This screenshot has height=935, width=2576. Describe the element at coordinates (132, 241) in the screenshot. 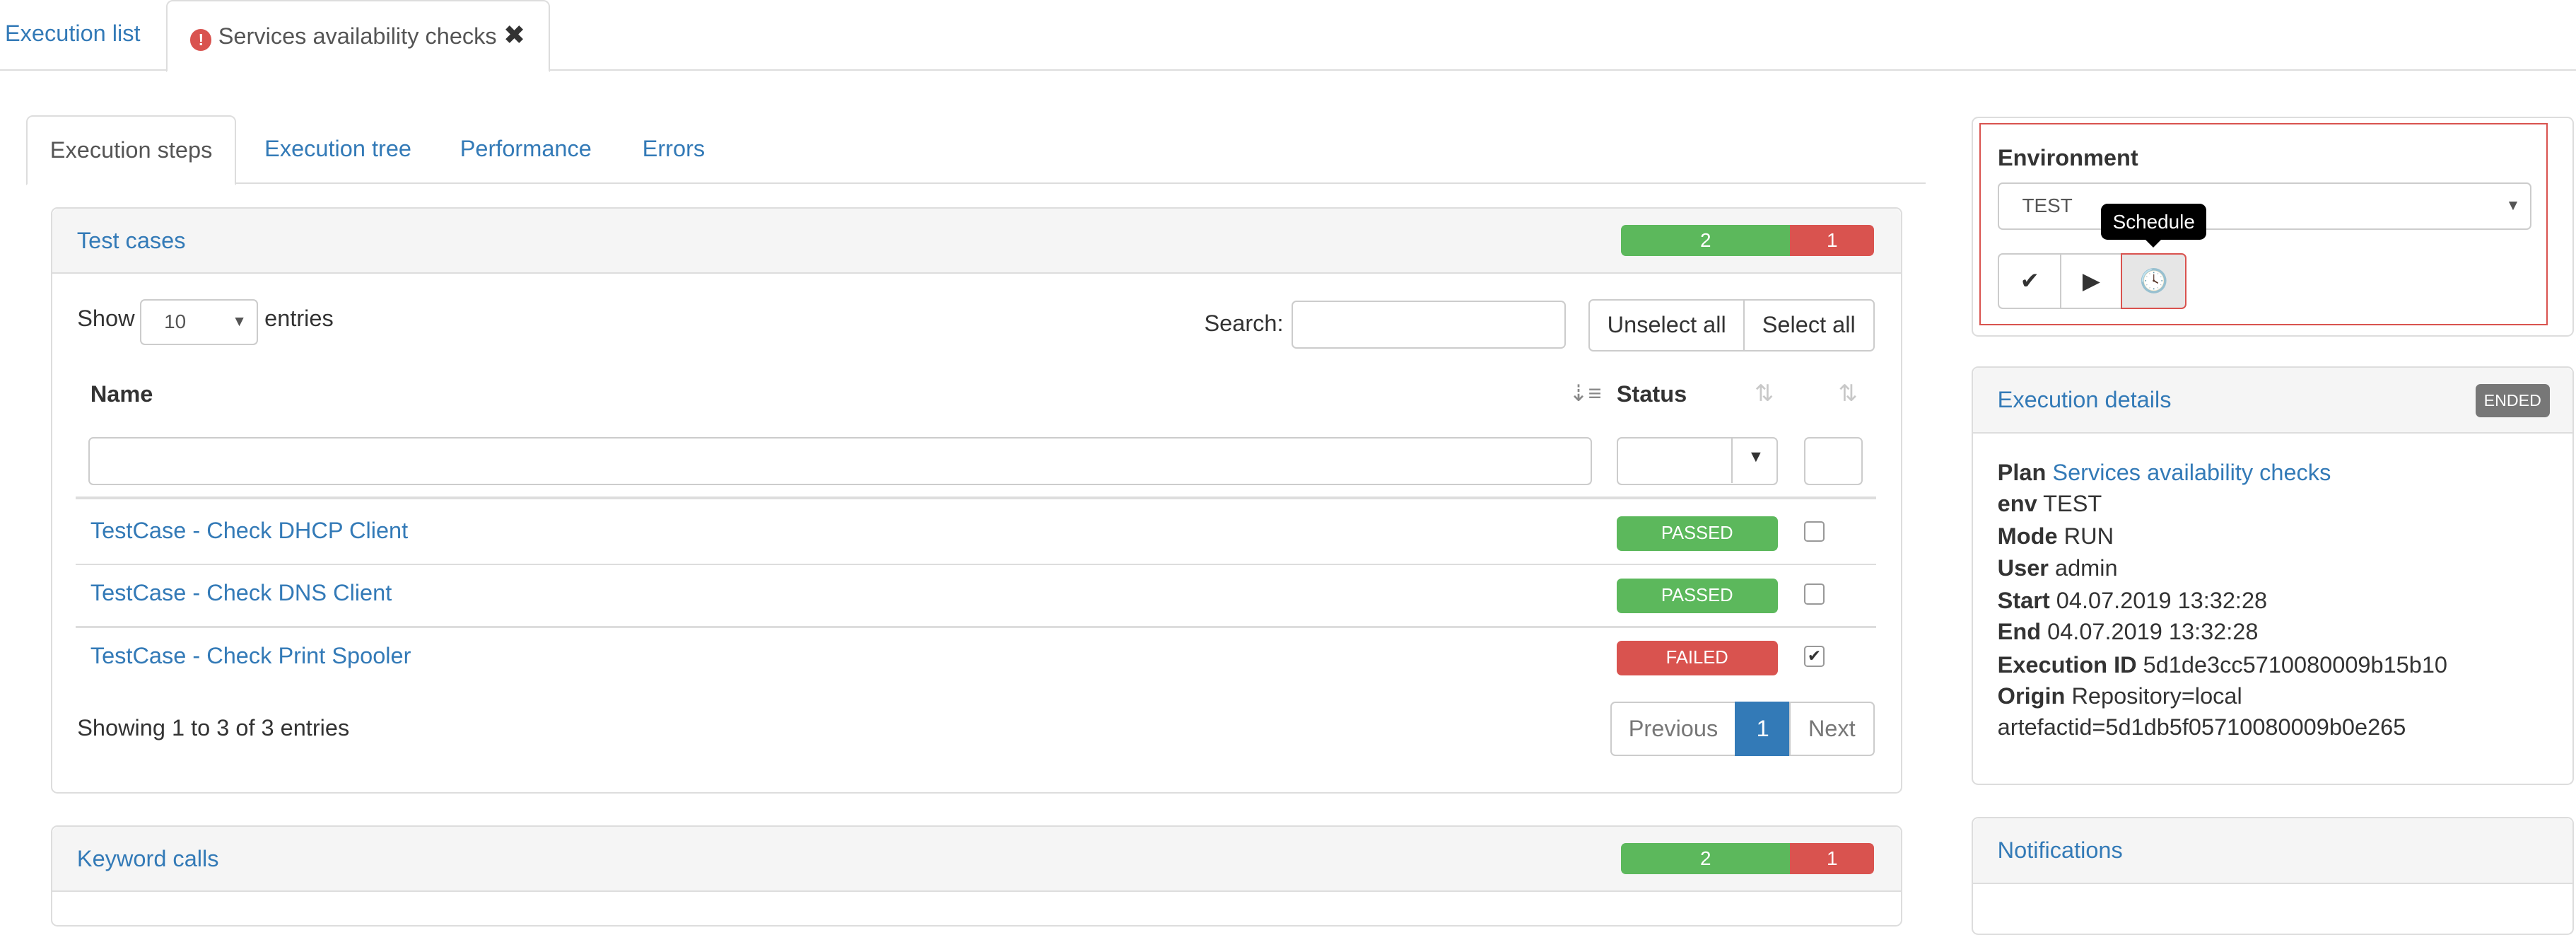

I see `test-cases-title: Test cases` at that location.